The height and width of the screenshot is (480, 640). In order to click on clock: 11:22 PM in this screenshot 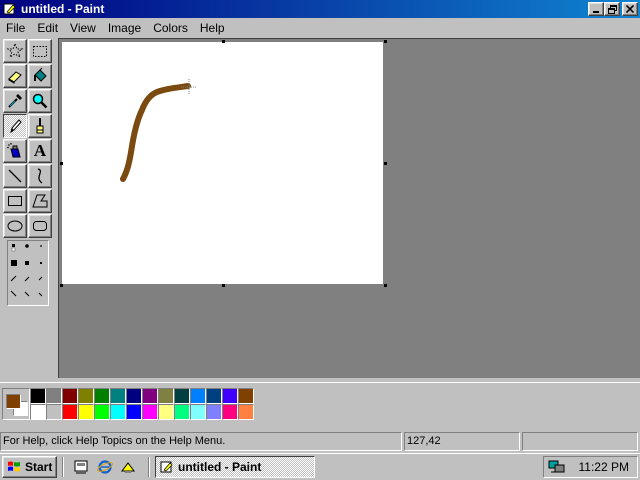, I will do `click(604, 467)`.